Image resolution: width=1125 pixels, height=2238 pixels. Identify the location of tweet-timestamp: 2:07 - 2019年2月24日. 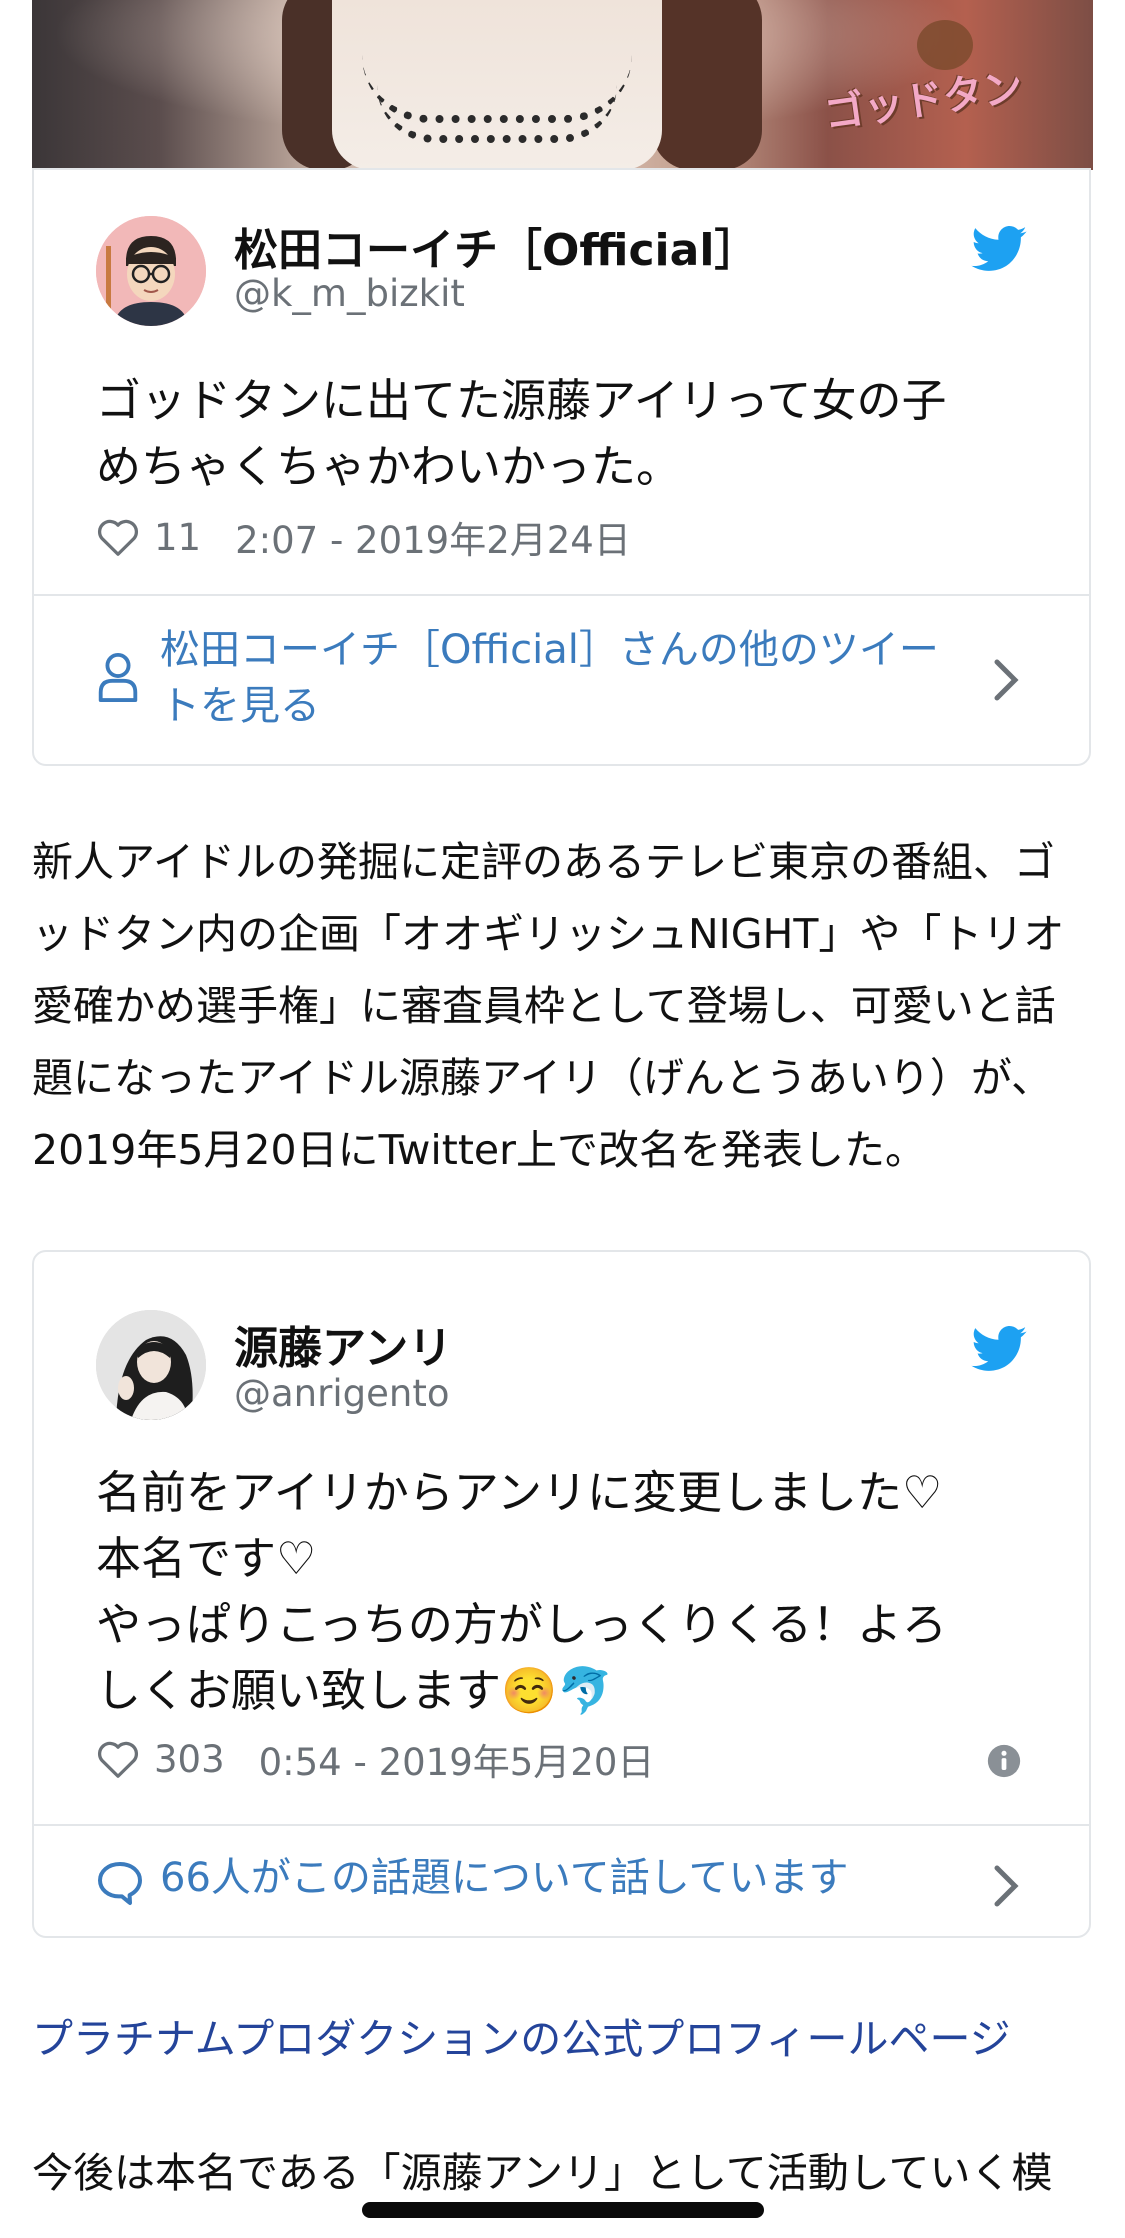
(433, 537).